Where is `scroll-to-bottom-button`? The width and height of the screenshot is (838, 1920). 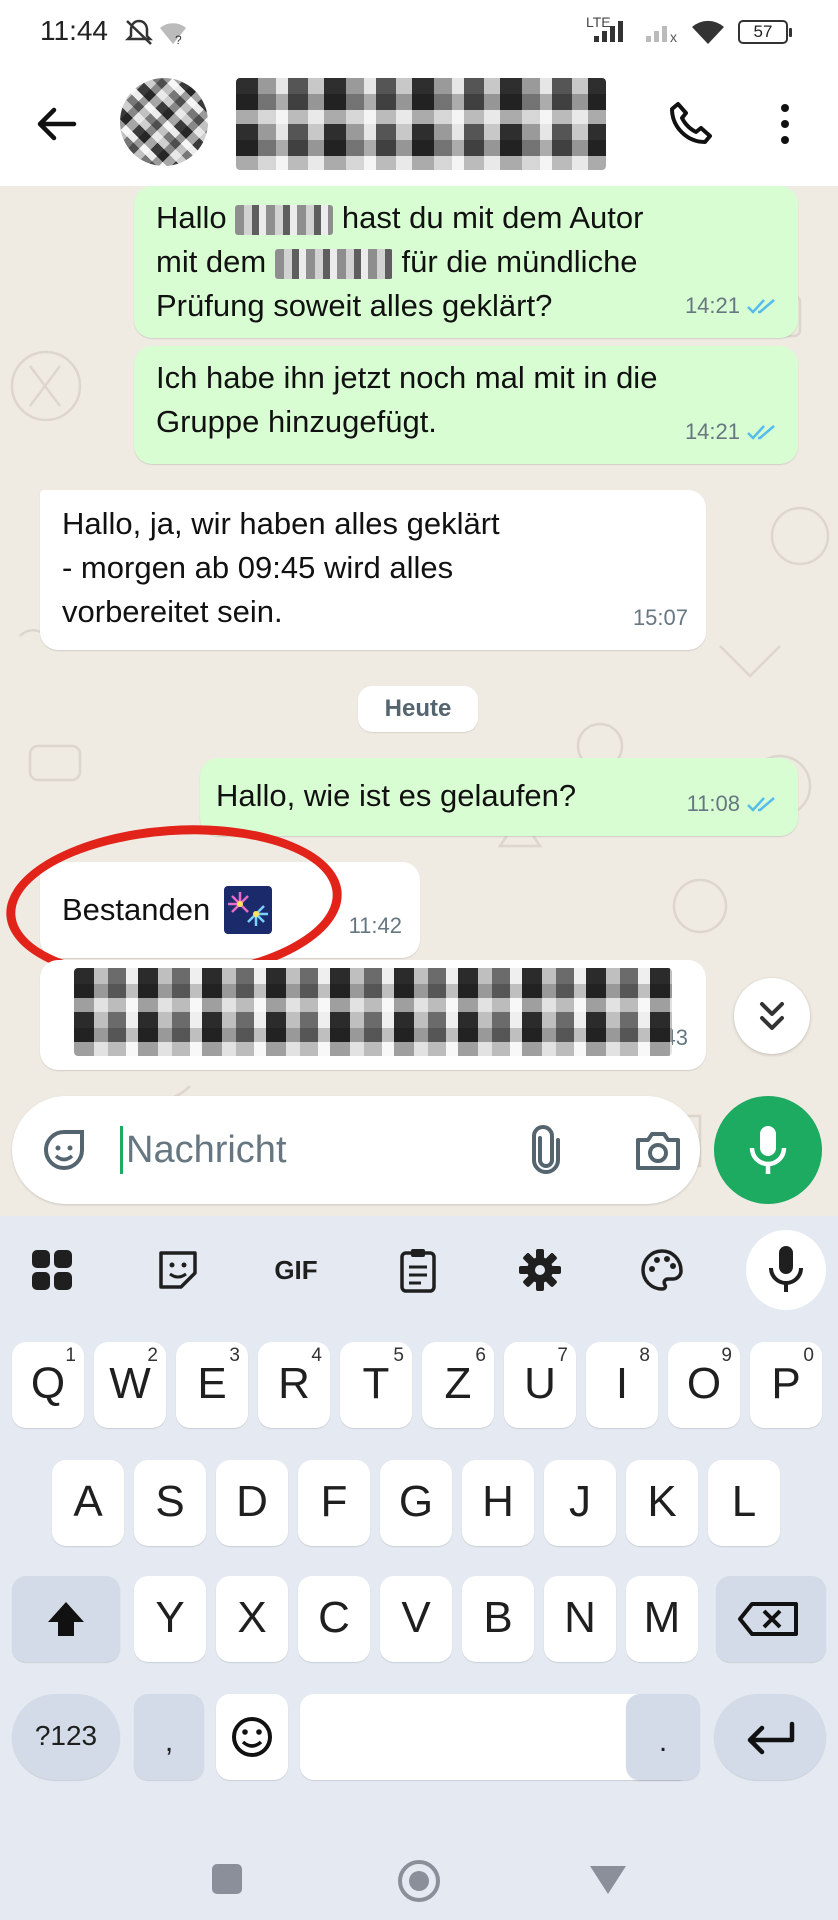 scroll-to-bottom-button is located at coordinates (772, 1016).